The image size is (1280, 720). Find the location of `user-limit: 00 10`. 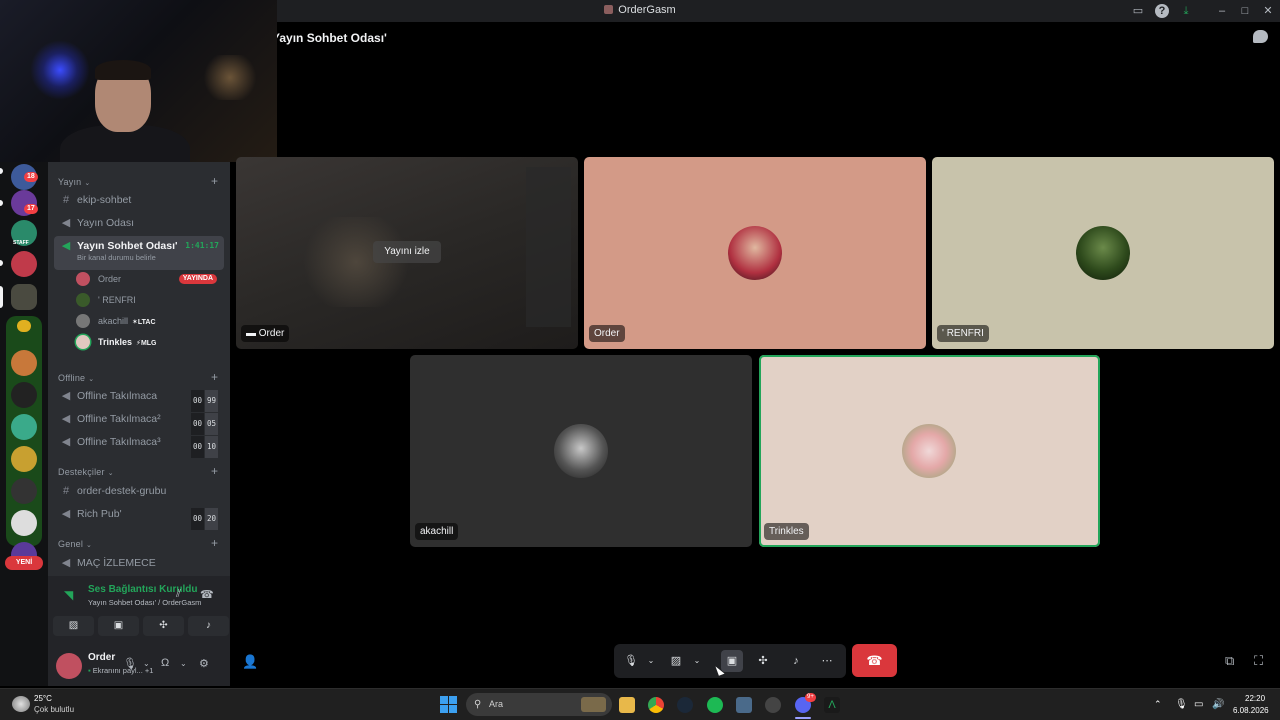

user-limit: 00 10 is located at coordinates (204, 447).